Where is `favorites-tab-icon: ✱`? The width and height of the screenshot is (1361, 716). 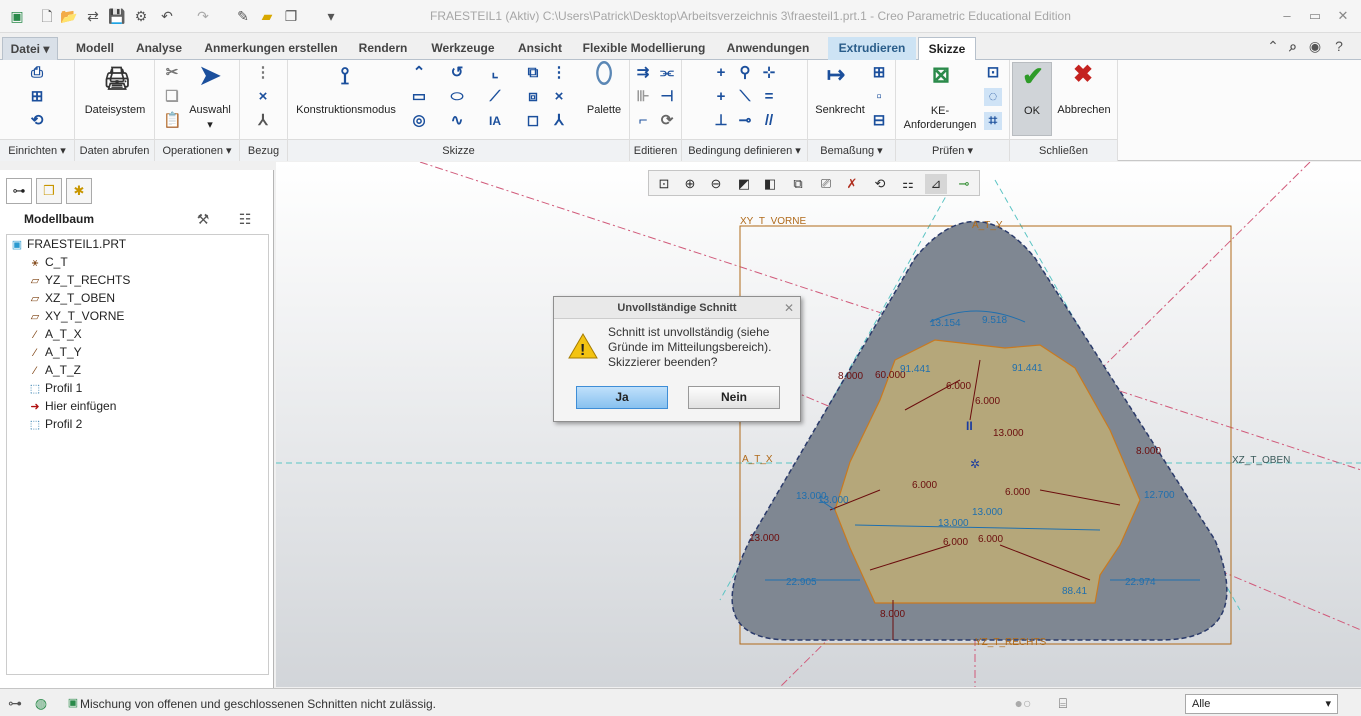
favorites-tab-icon: ✱ is located at coordinates (79, 191).